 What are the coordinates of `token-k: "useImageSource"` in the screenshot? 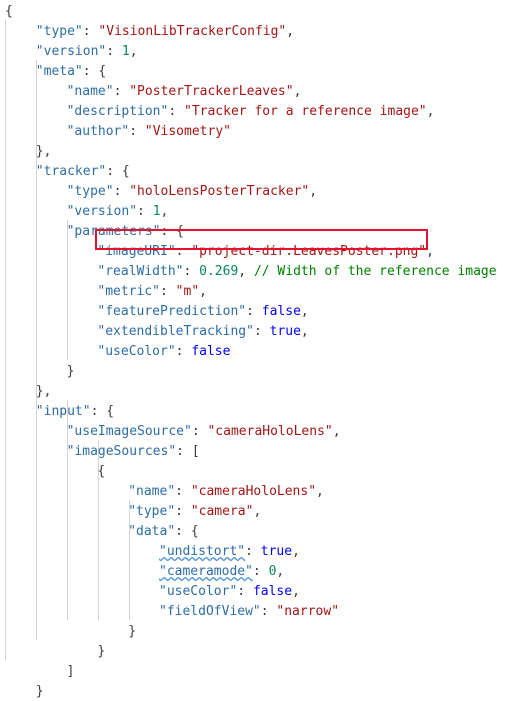 It's located at (129, 431).